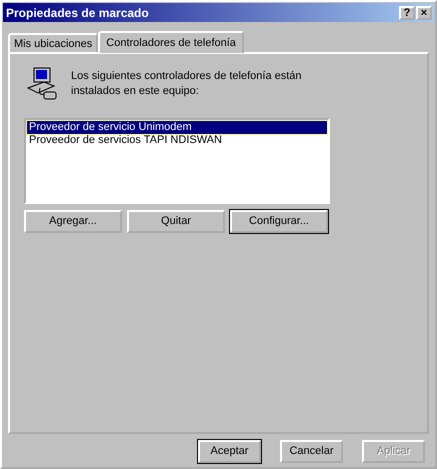 This screenshot has height=469, width=437. What do you see at coordinates (187, 83) in the screenshot?
I see `description-text: Los siguientes controladores de telefonía están instalados en este equipo:` at bounding box center [187, 83].